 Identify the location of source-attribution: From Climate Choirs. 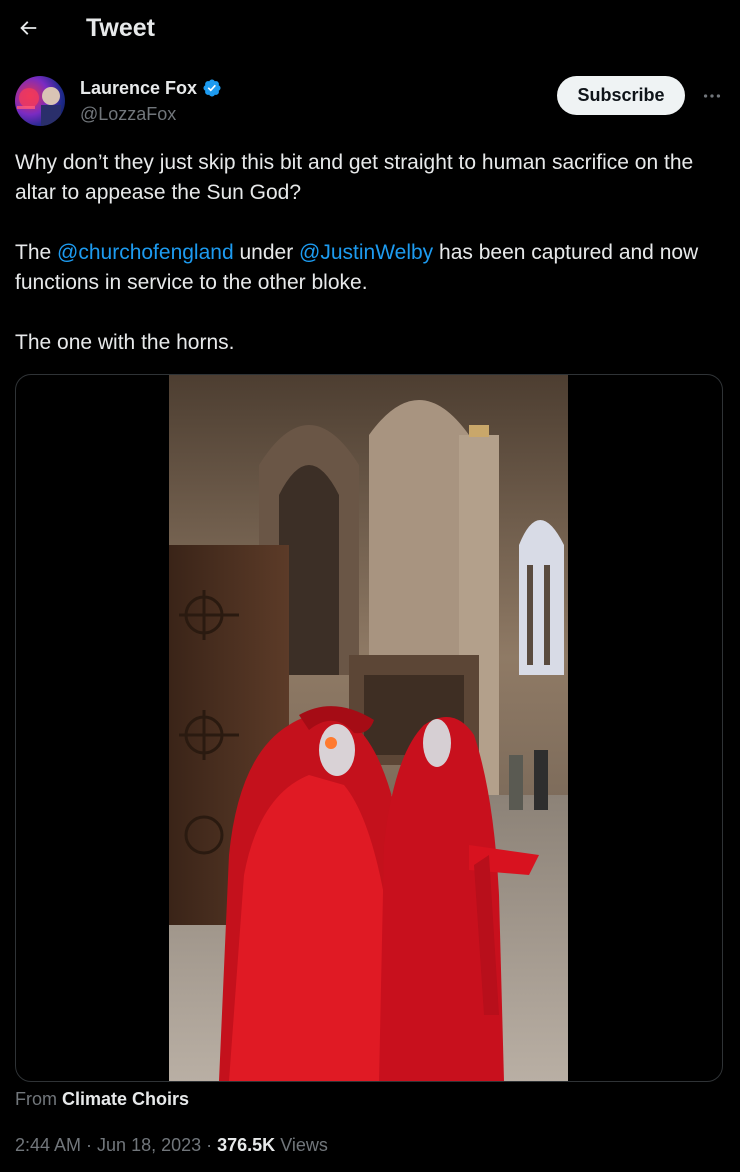
(102, 1099).